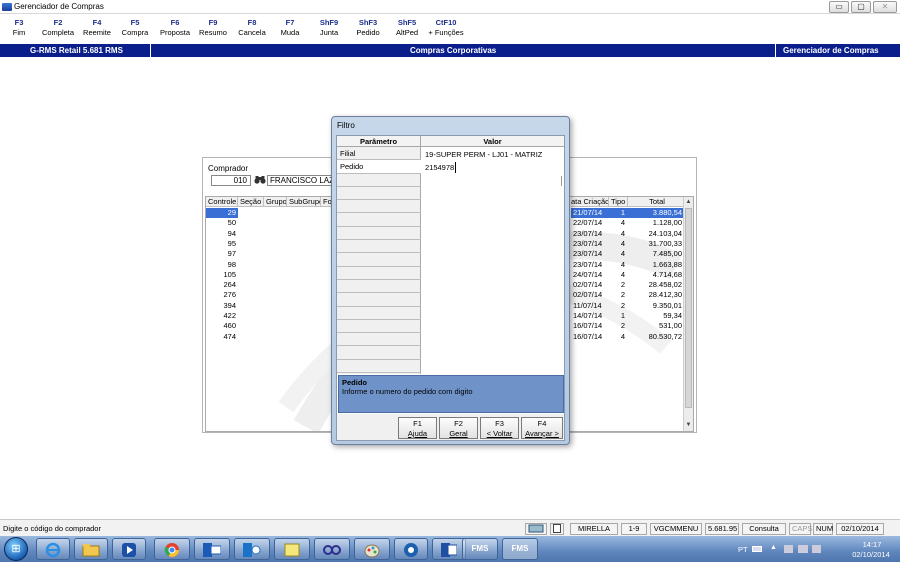  What do you see at coordinates (304, 202) in the screenshot?
I see `col-header-subgrupo: SubGrupo` at bounding box center [304, 202].